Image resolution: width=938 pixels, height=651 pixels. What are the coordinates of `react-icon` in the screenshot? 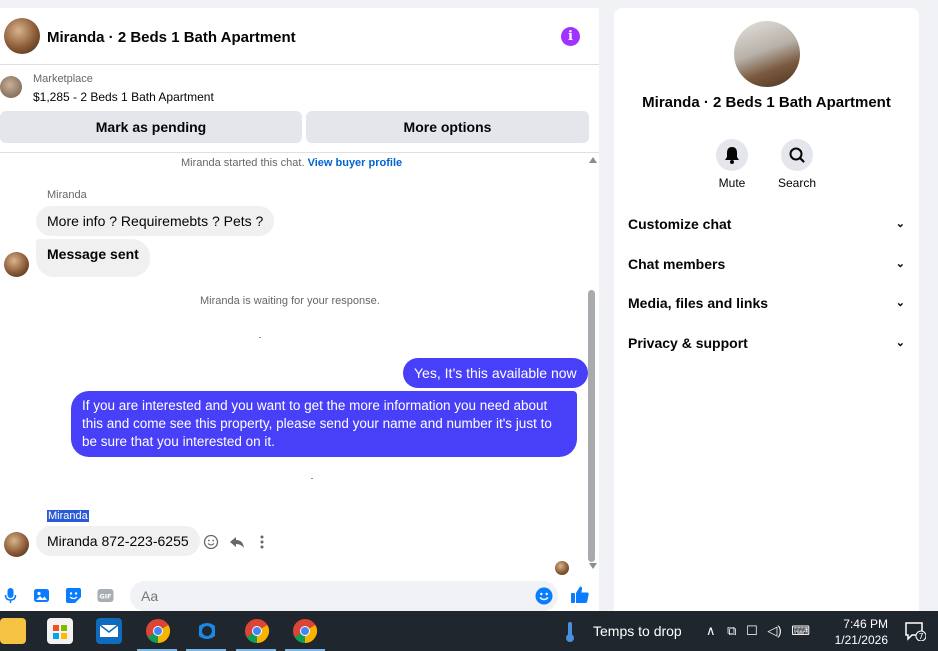 It's located at (211, 542).